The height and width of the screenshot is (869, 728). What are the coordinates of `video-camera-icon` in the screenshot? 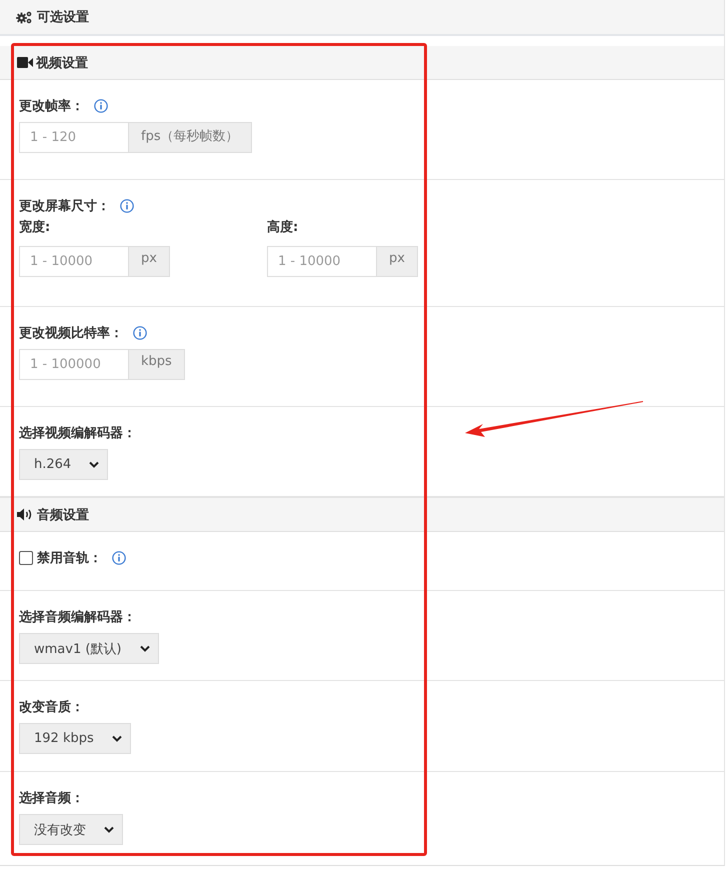 It's located at (25, 62).